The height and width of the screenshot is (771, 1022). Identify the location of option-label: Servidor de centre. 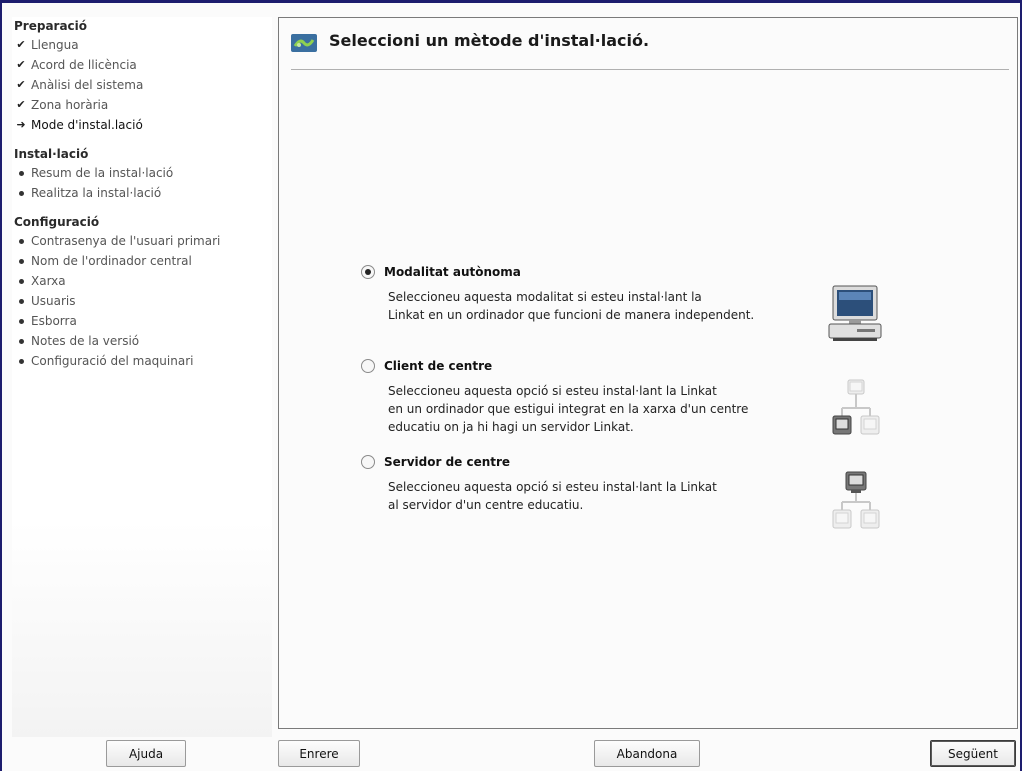
(447, 462).